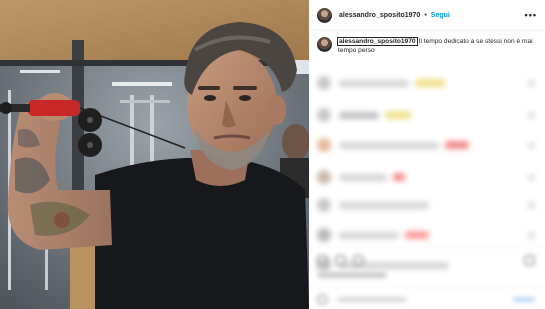 The height and width of the screenshot is (309, 545). Describe the element at coordinates (427, 277) in the screenshot. I see `post-actions-blurred` at that location.